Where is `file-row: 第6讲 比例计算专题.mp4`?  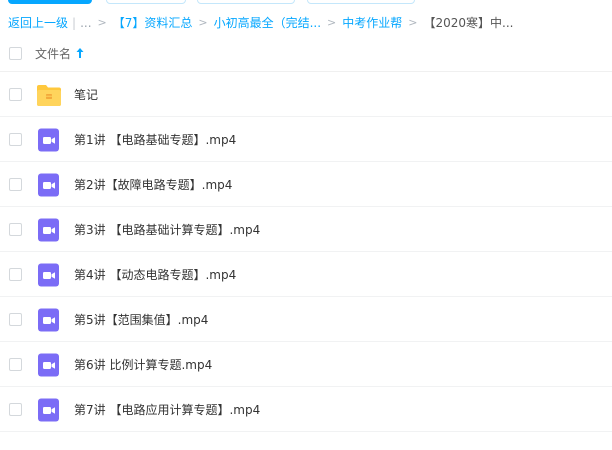 file-row: 第6讲 比例计算专题.mp4 is located at coordinates (306, 364).